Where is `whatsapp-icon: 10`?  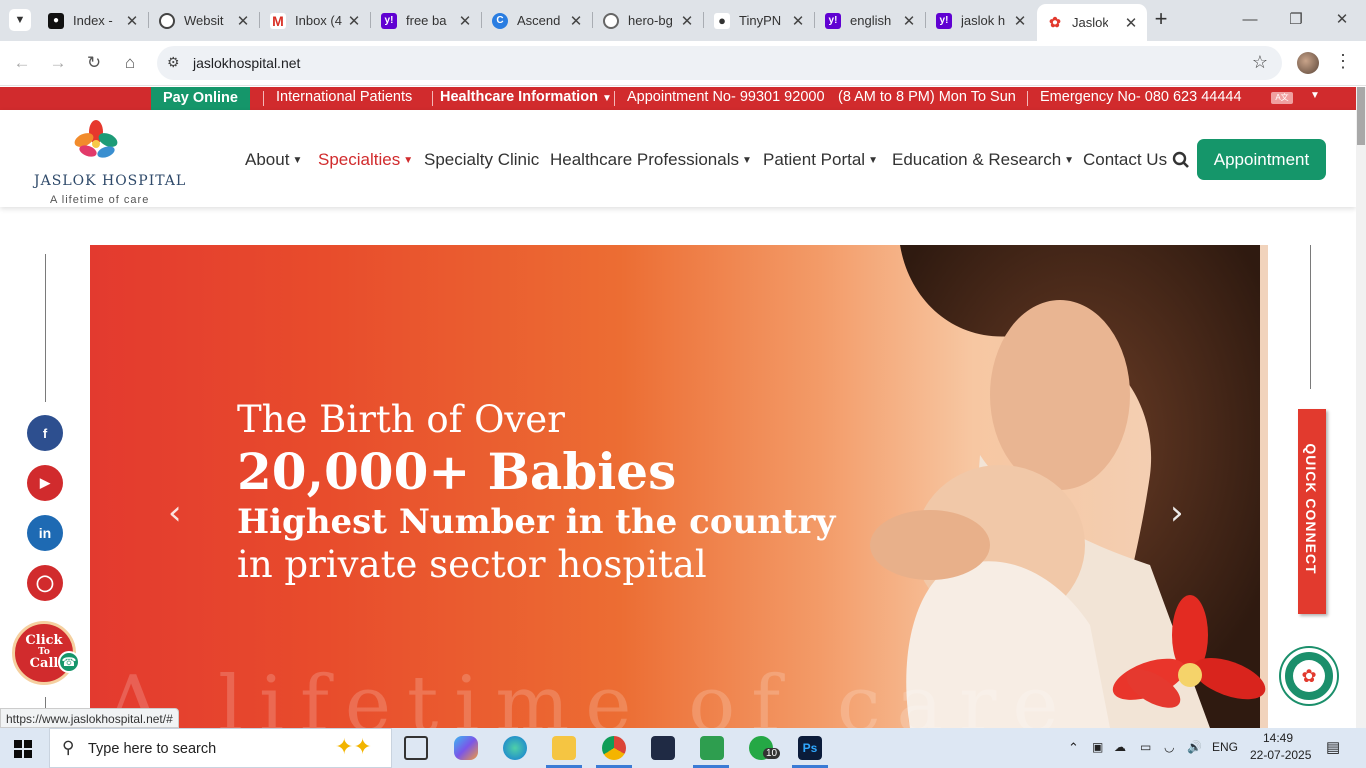
whatsapp-icon: 10 is located at coordinates (765, 748).